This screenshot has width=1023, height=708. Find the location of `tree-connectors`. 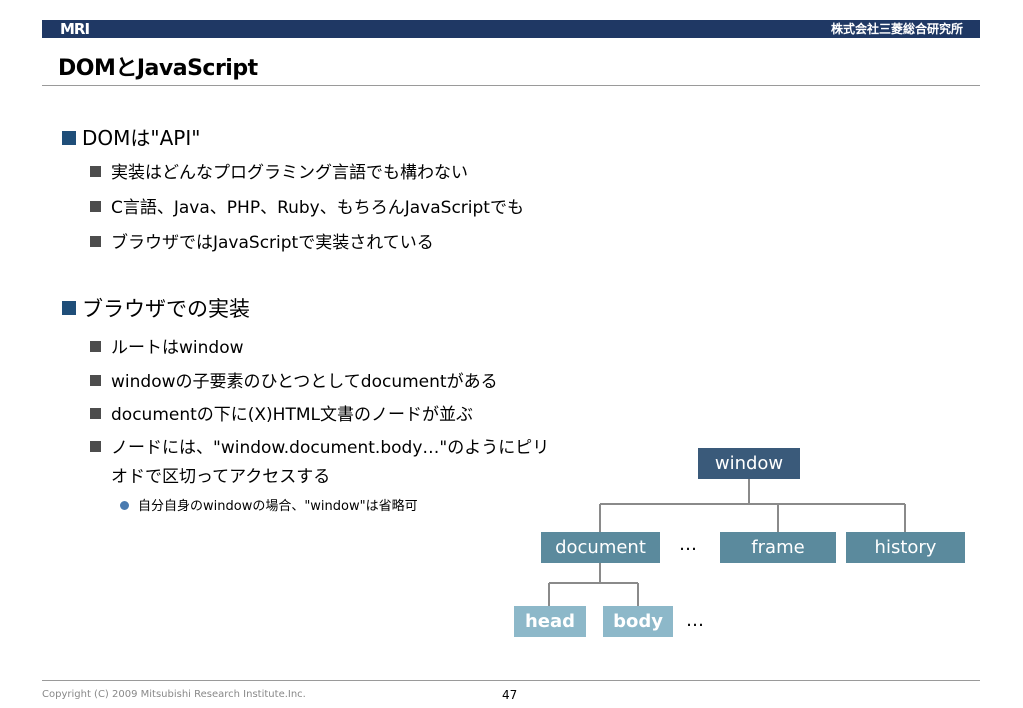

tree-connectors is located at coordinates (727, 542).